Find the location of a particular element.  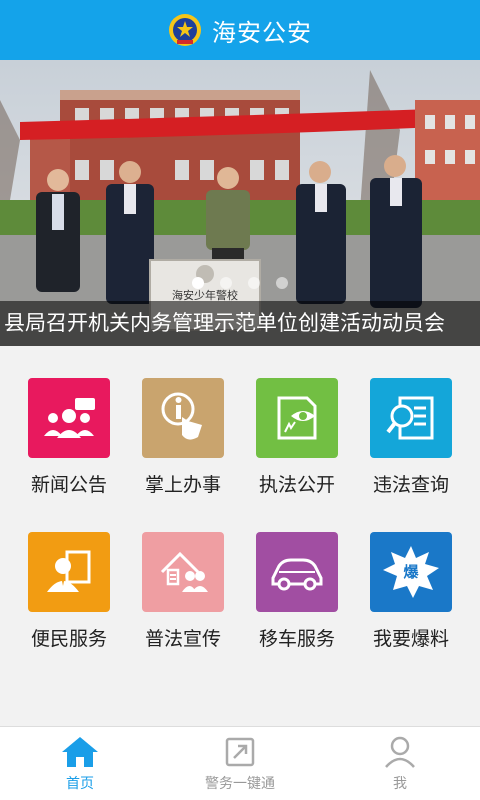

bottom-nav: 首页 警务一键通 我 is located at coordinates (240, 763).